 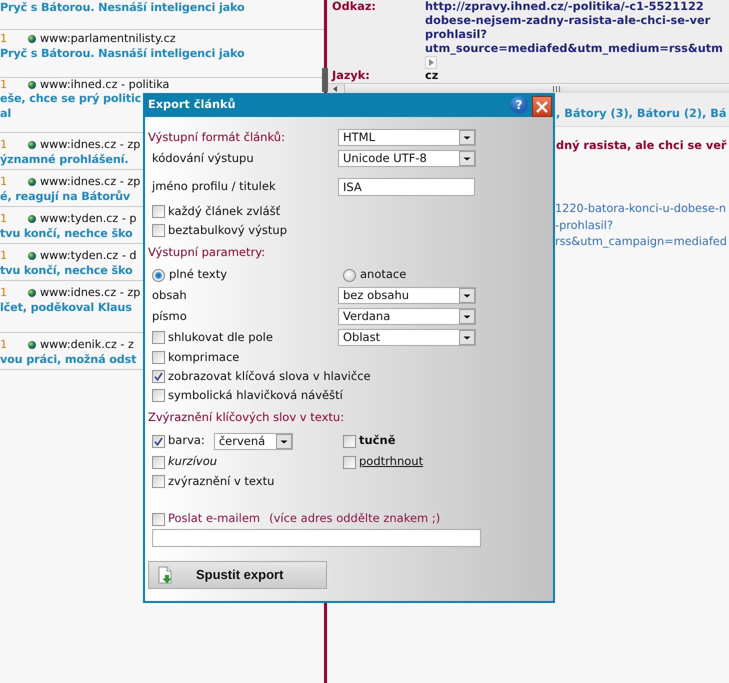 I want to click on close-button, so click(x=542, y=106).